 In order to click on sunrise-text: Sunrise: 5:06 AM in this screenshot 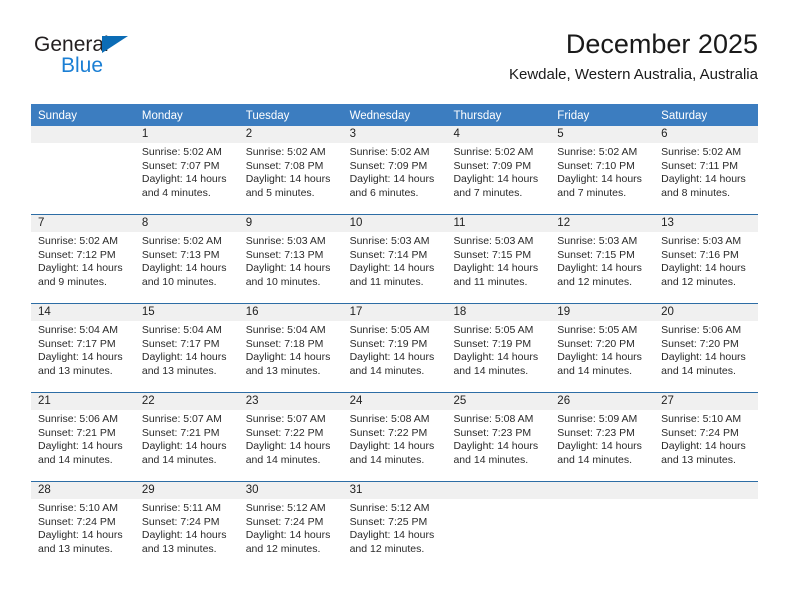, I will do `click(701, 330)`.